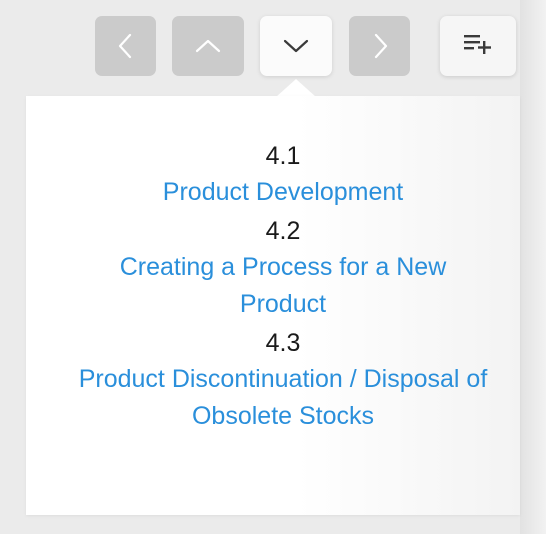  I want to click on toc-entry: 4.1 Product Development, so click(283, 174).